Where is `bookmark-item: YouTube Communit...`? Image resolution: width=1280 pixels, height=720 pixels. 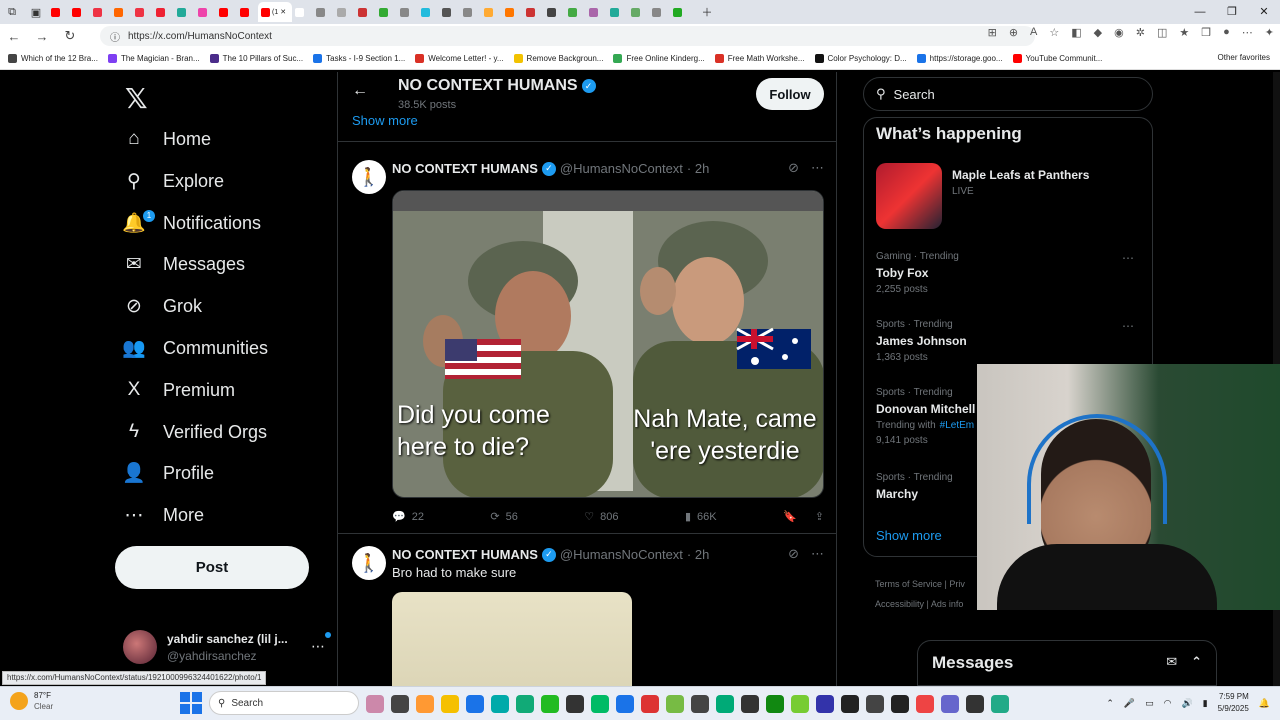 bookmark-item: YouTube Communit... is located at coordinates (1057, 58).